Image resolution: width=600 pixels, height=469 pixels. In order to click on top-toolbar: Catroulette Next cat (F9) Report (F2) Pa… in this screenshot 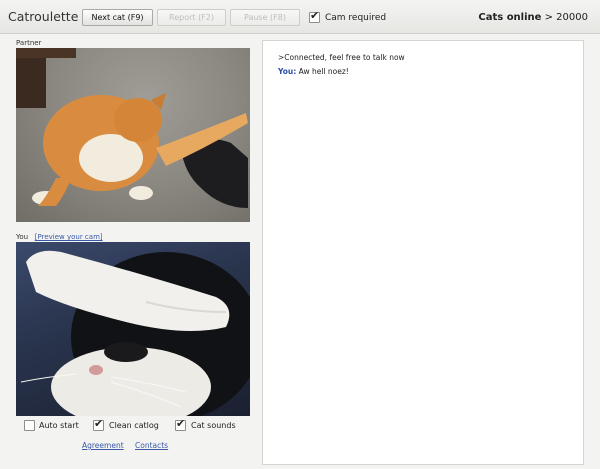, I will do `click(300, 17)`.